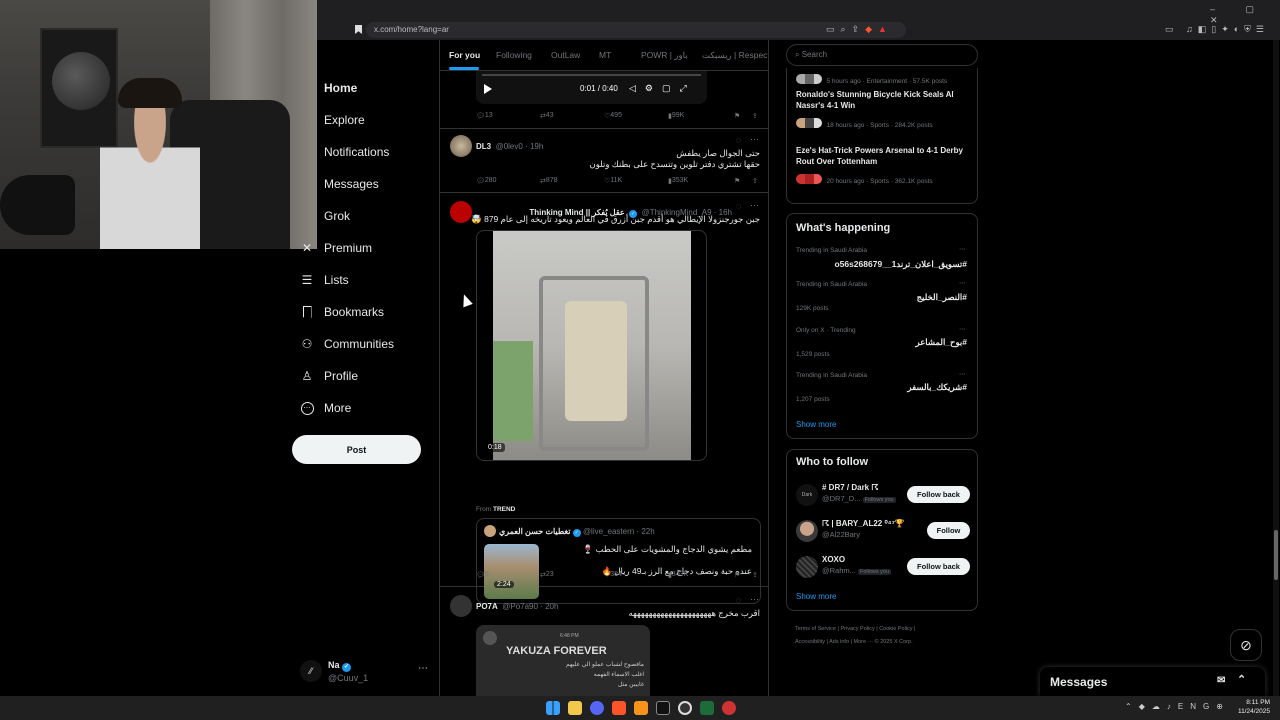 This screenshot has height=720, width=1280. Describe the element at coordinates (662, 88) in the screenshot. I see `video-controls-icons: ◁⚙▢⤢` at that location.